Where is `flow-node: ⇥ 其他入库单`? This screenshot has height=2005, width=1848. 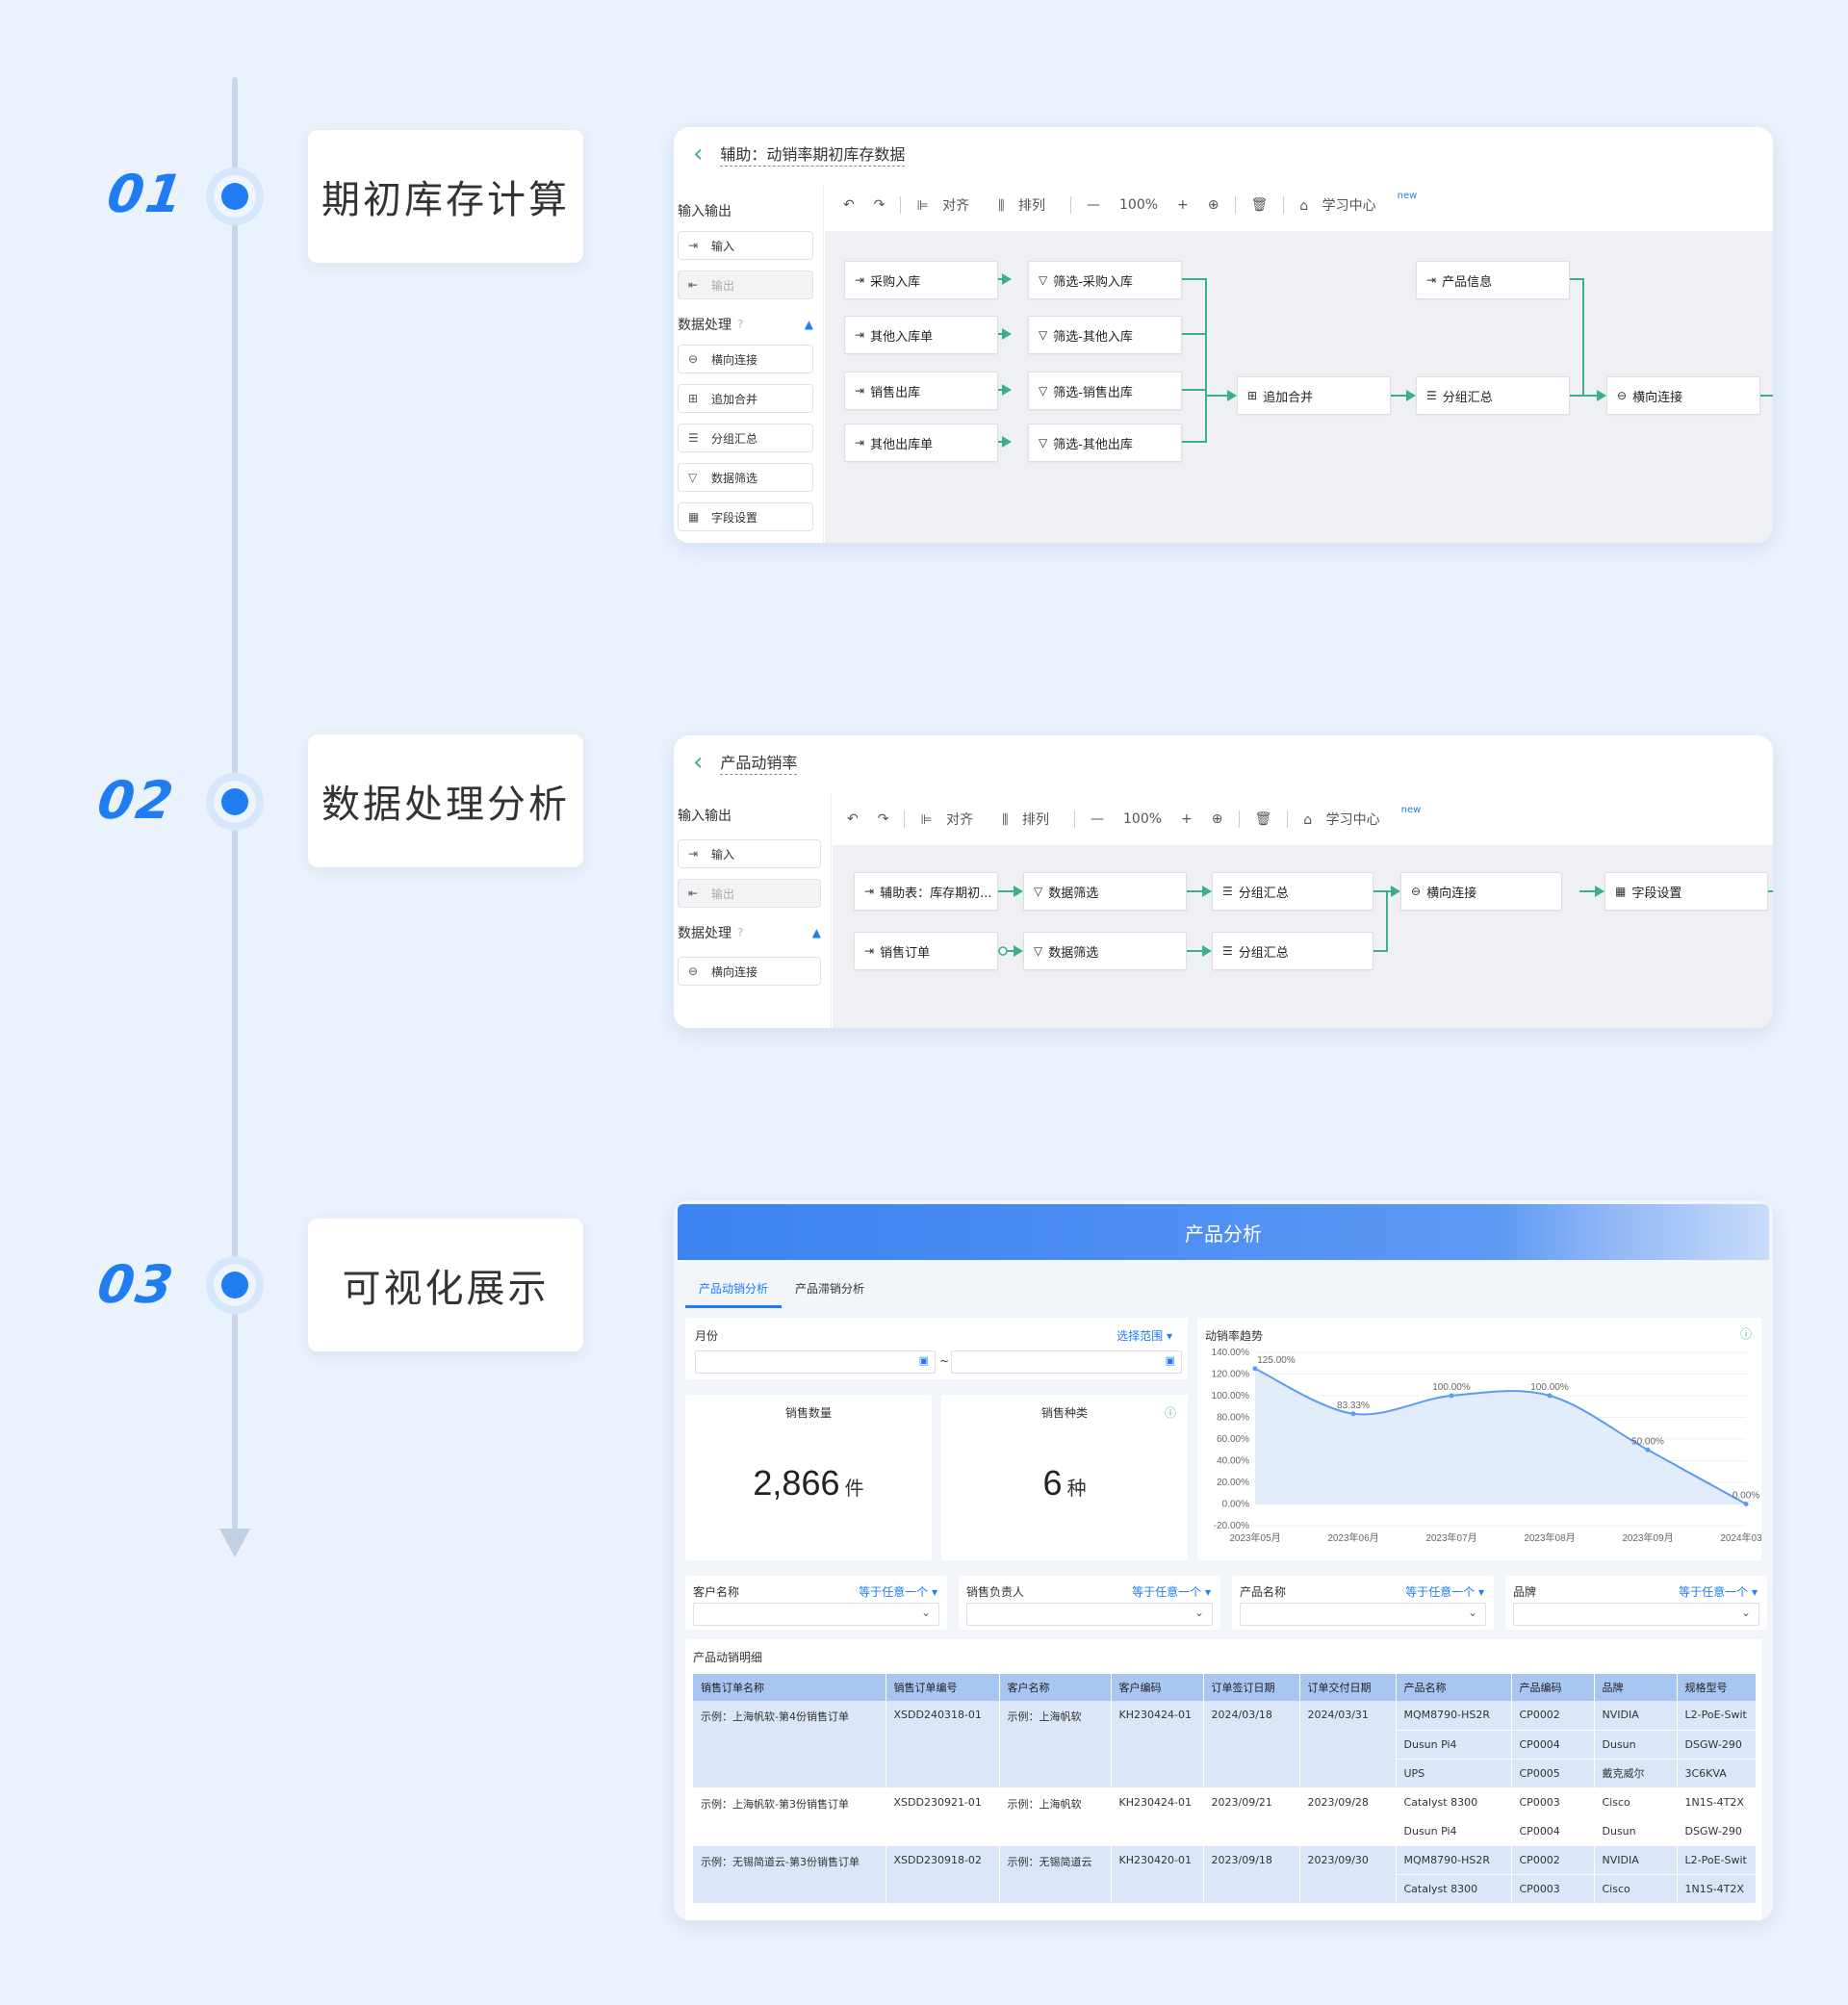
flow-node: ⇥ 其他入库单 is located at coordinates (921, 335).